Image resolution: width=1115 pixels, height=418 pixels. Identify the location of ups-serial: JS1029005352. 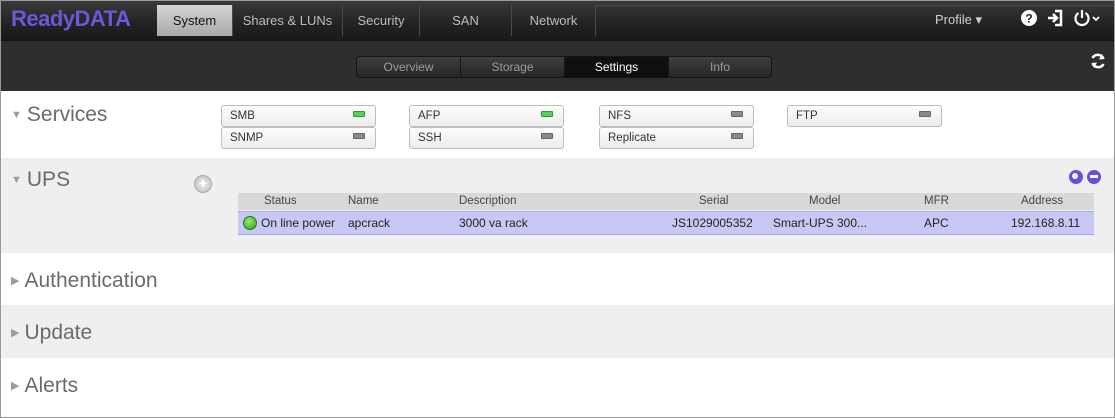
(712, 223).